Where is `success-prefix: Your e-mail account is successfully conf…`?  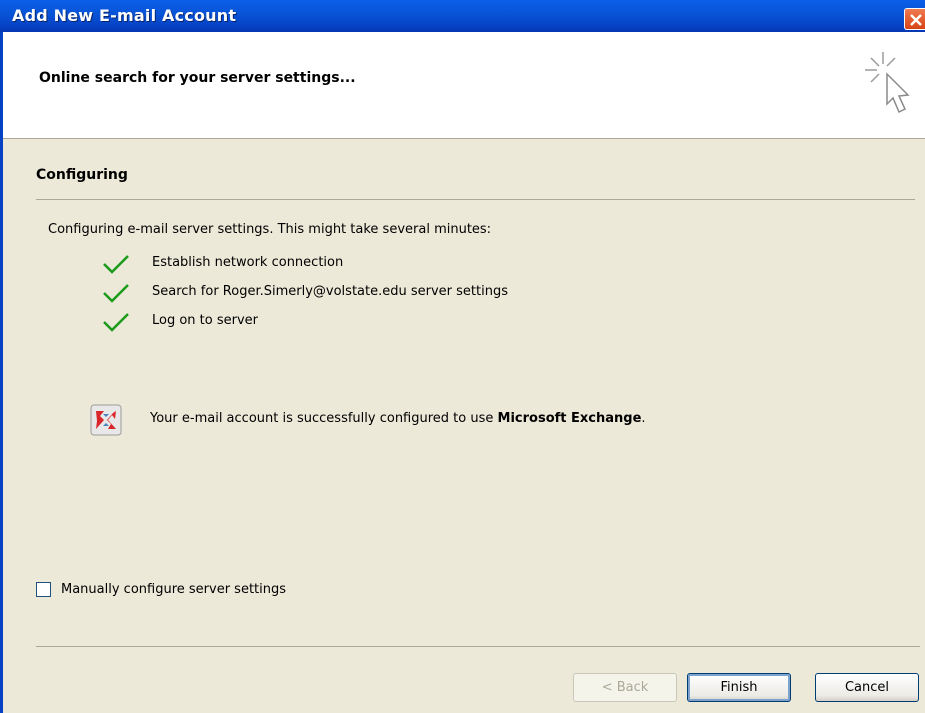 success-prefix: Your e-mail account is successfully conf… is located at coordinates (324, 418).